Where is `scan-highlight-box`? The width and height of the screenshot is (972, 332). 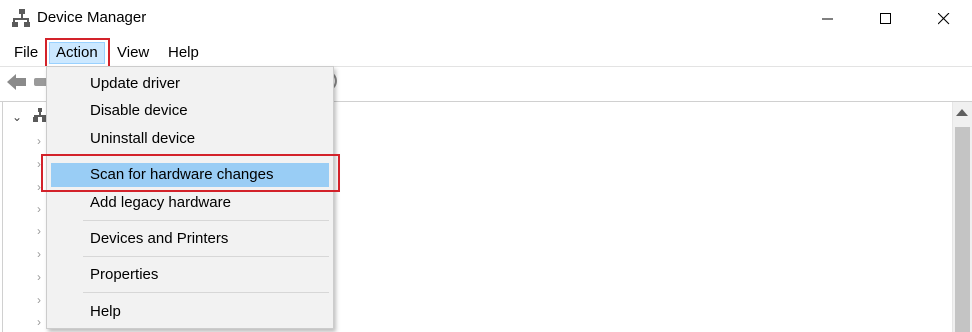 scan-highlight-box is located at coordinates (190, 173).